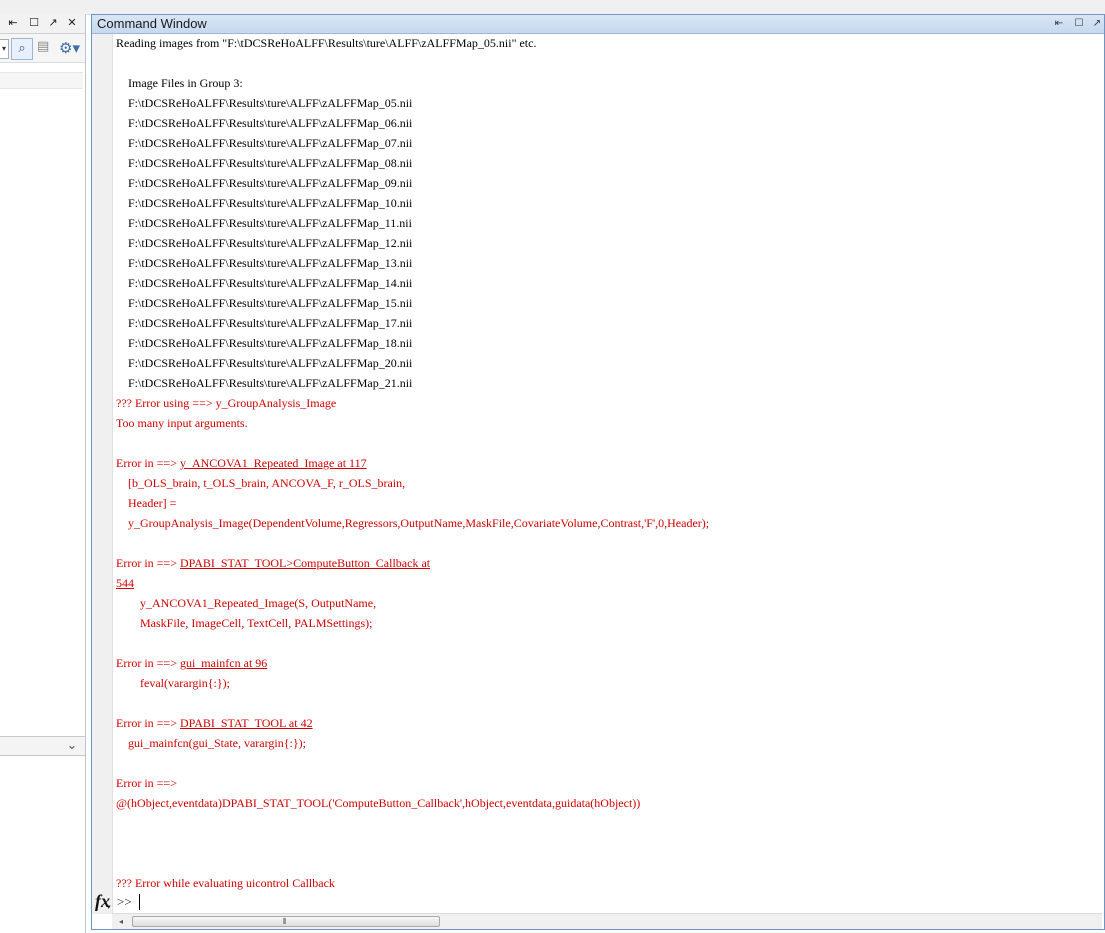 The height and width of the screenshot is (933, 1105). What do you see at coordinates (45, 47) in the screenshot?
I see `folder-icon: ▤` at bounding box center [45, 47].